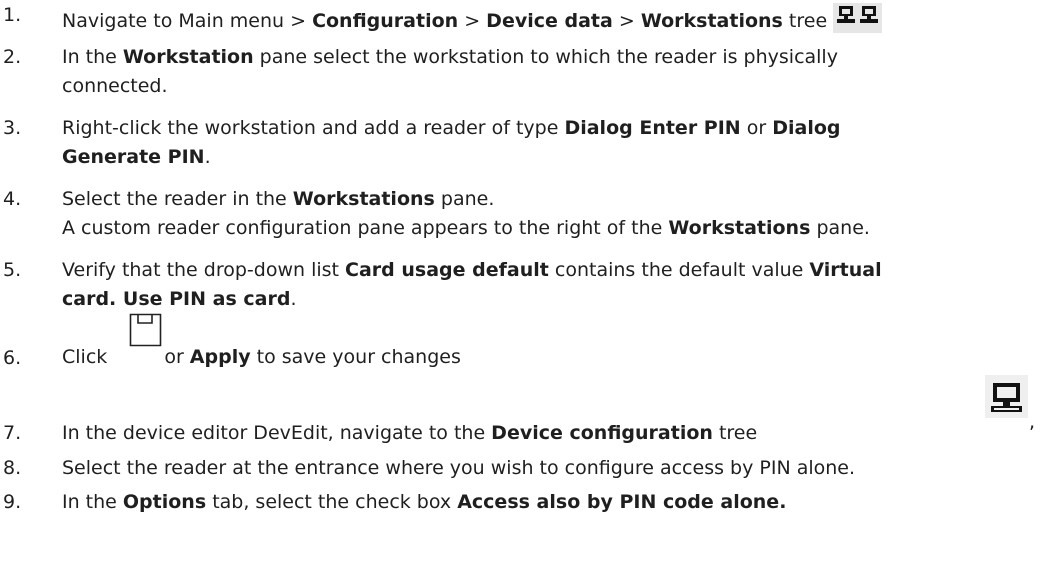  Describe the element at coordinates (1006, 396) in the screenshot. I see `device-configuration-icon` at that location.